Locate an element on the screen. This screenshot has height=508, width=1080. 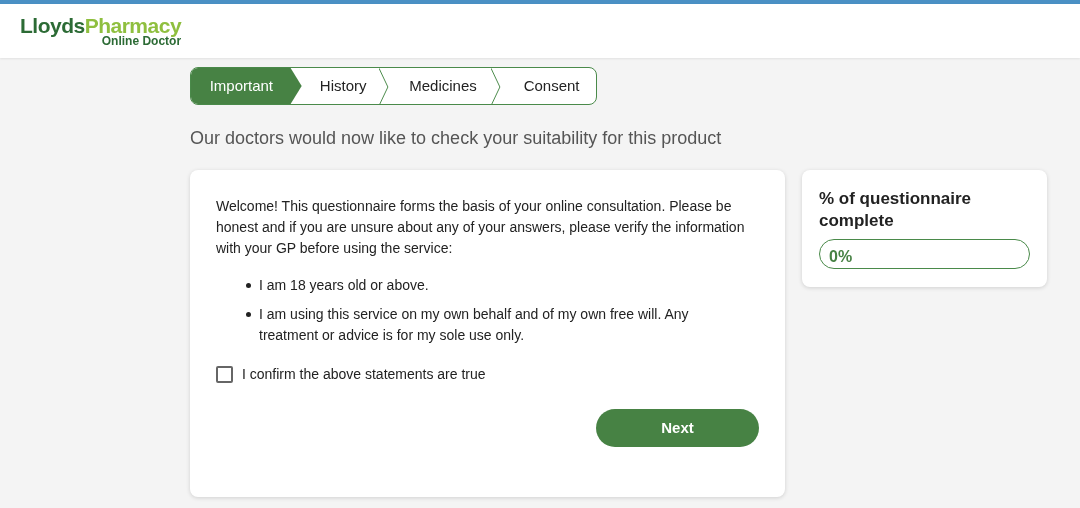
confirm-label: I confirm the above statements are true is located at coordinates (364, 374).